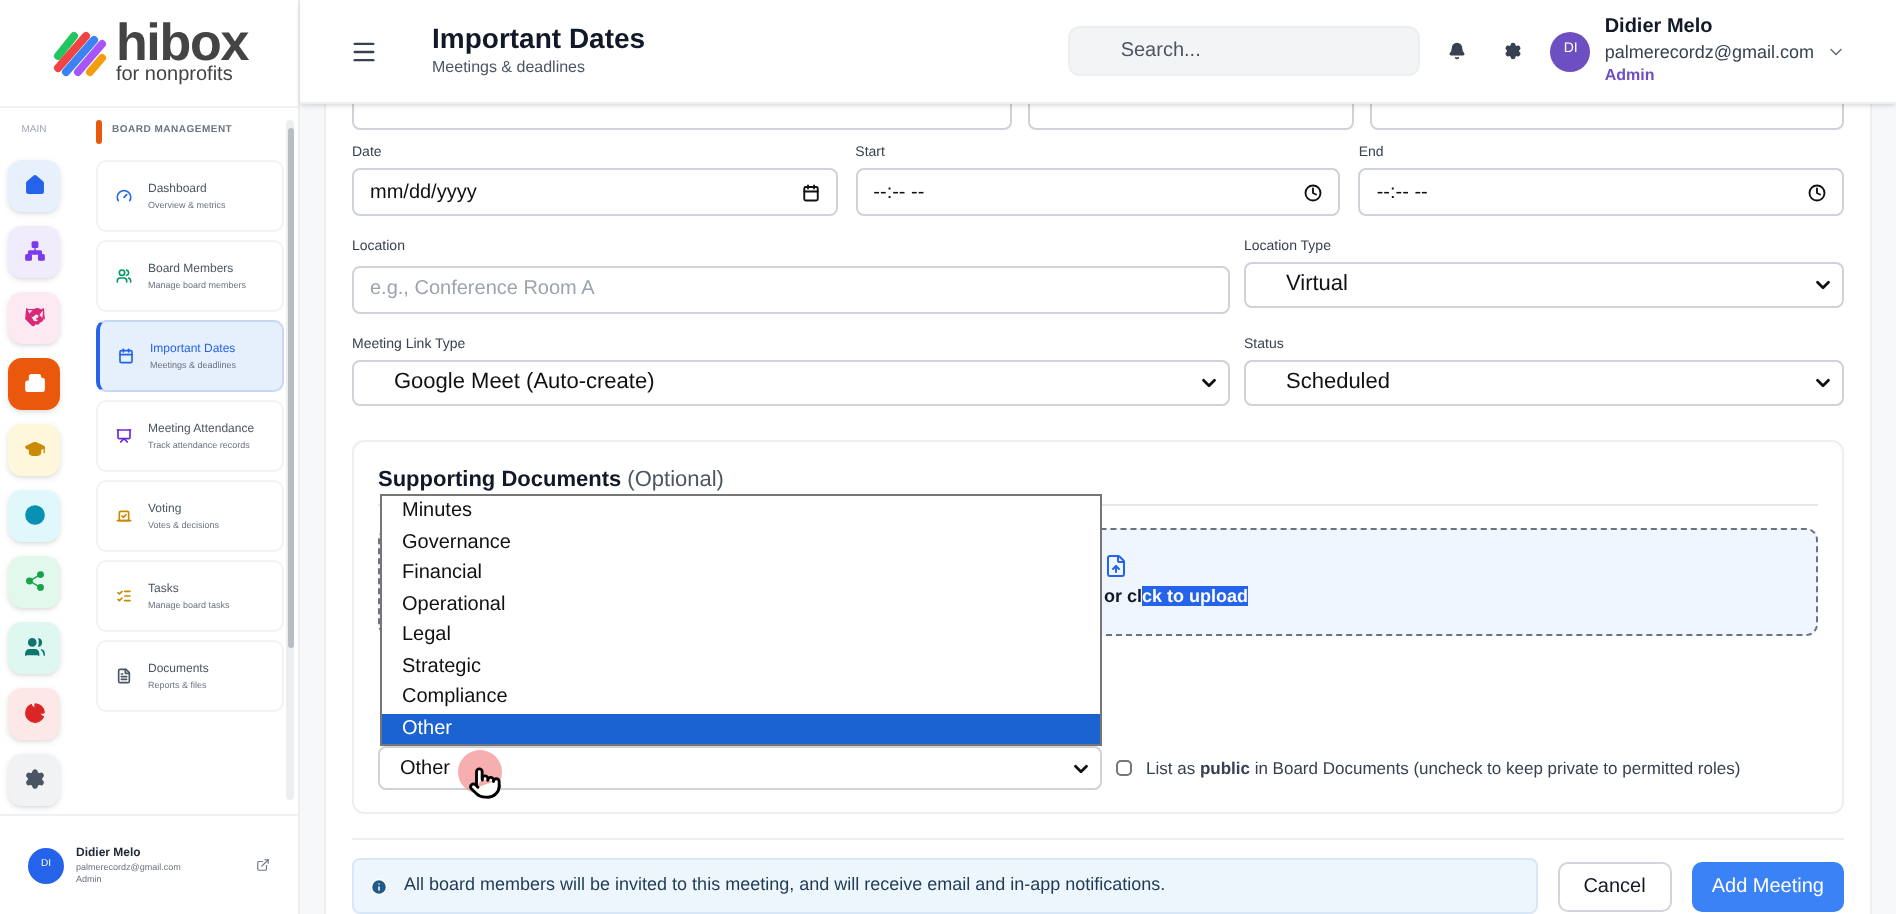  What do you see at coordinates (1176, 596) in the screenshot?
I see `upload-prompt: or clck to upload` at bounding box center [1176, 596].